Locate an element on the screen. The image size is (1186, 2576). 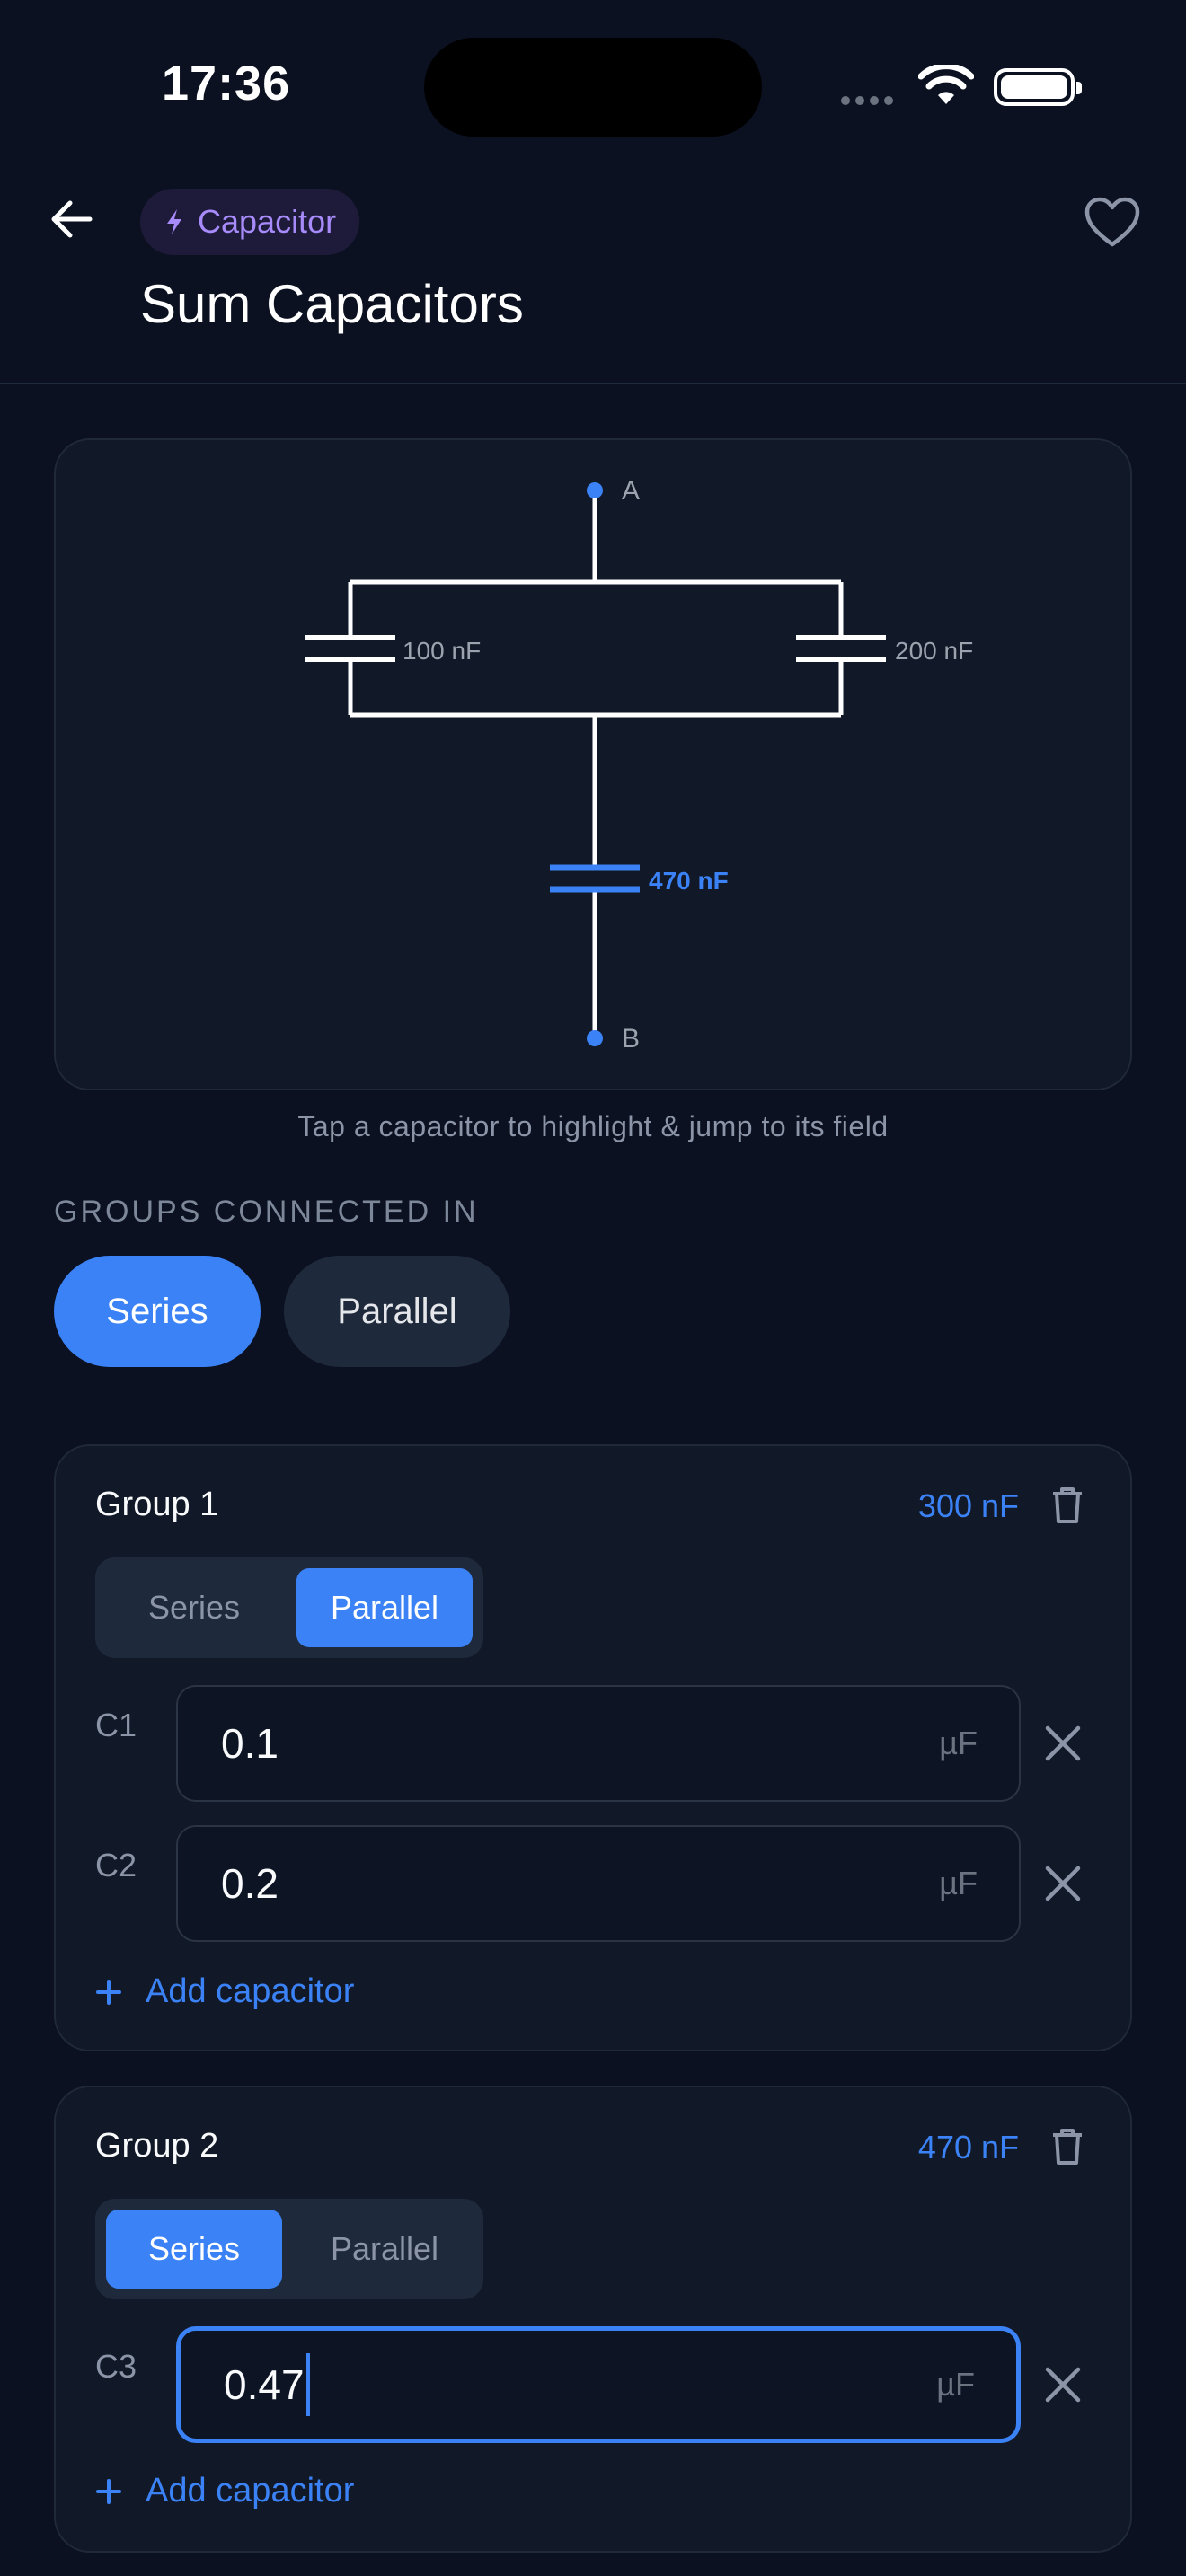
capacitor-c3-input: 0.47 µF is located at coordinates (598, 2384).